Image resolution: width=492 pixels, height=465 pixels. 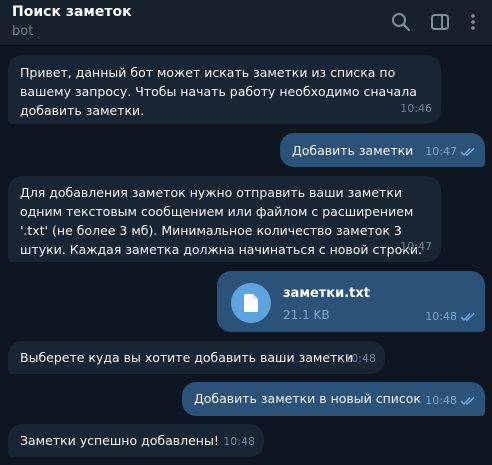 I want to click on message-text: Заметки успешно добавлены!, so click(x=119, y=440).